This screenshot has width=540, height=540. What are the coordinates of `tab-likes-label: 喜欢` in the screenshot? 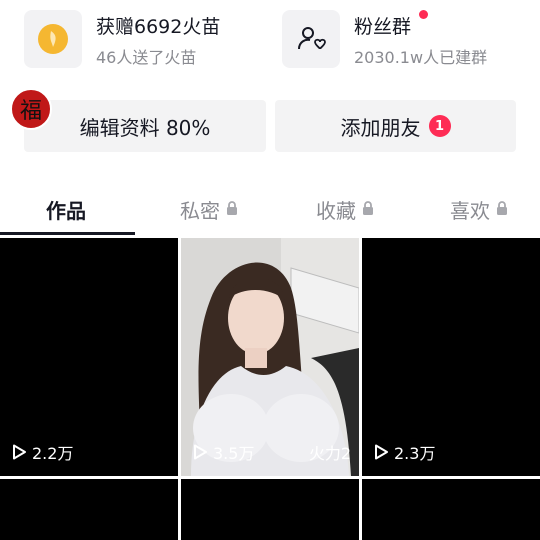 It's located at (470, 210).